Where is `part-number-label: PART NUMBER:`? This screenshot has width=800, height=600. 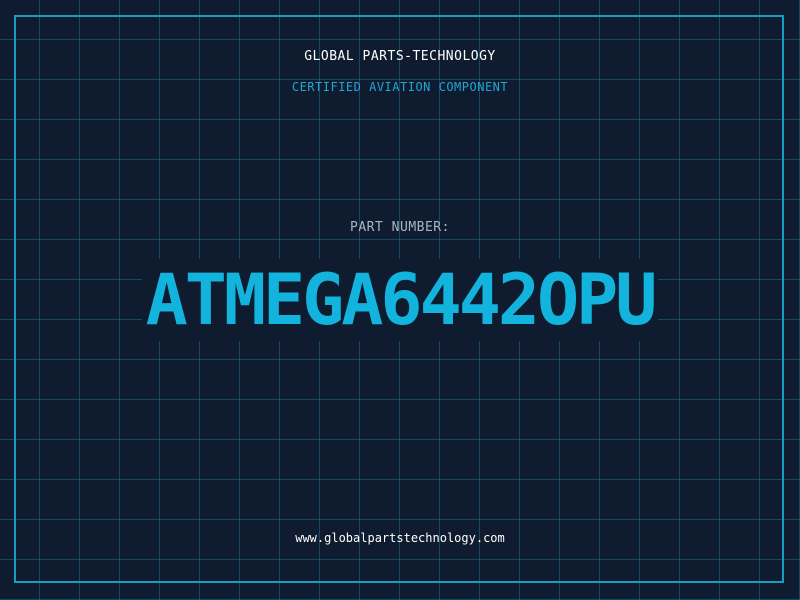
part-number-label: PART NUMBER: is located at coordinates (400, 227).